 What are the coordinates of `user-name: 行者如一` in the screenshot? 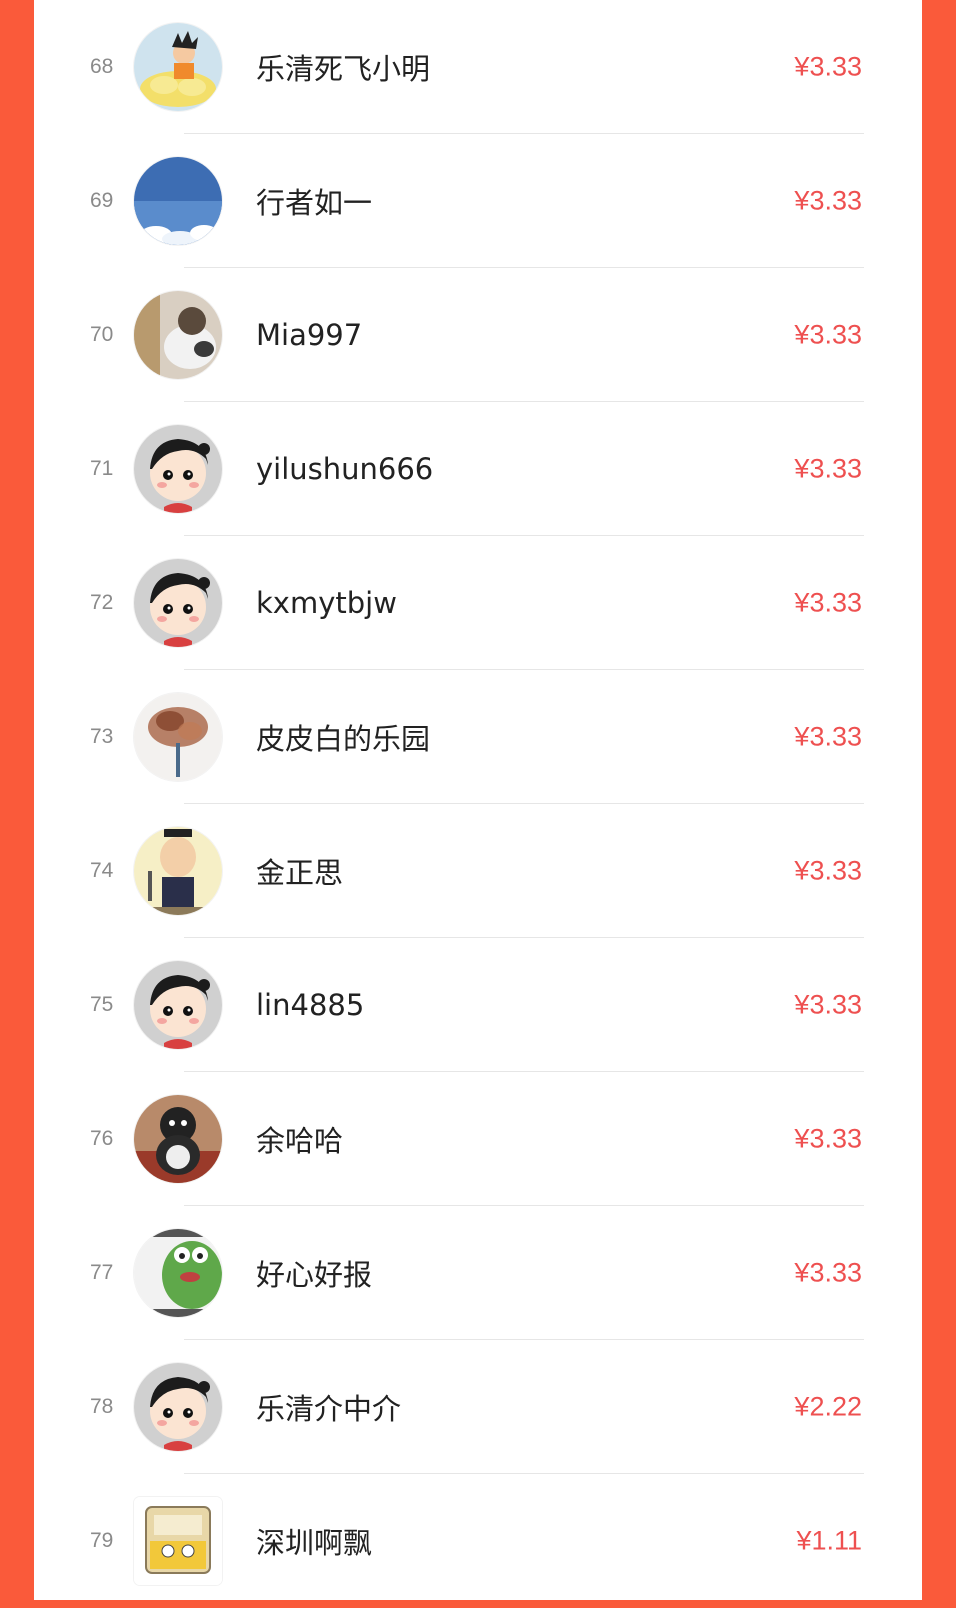 It's located at (314, 203).